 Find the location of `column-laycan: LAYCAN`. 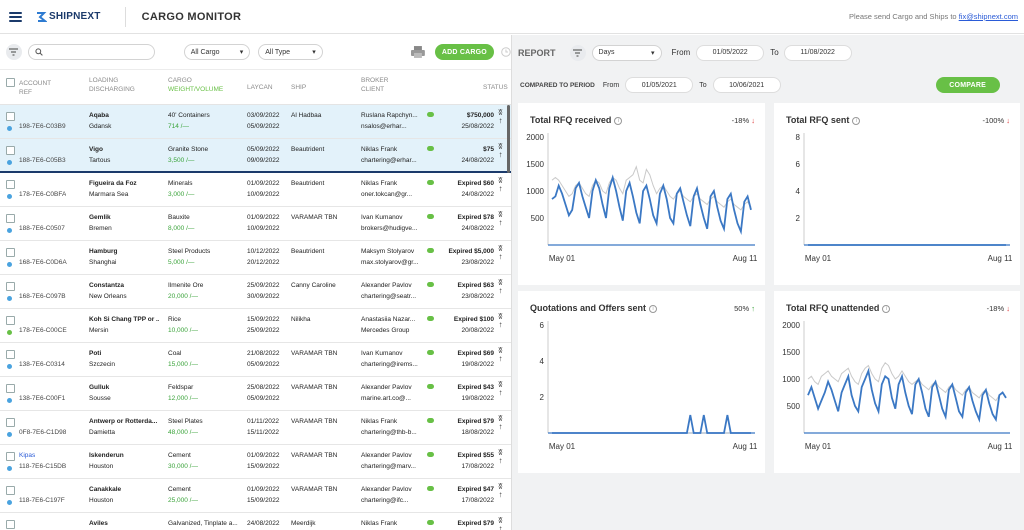

column-laycan: LAYCAN is located at coordinates (260, 87).